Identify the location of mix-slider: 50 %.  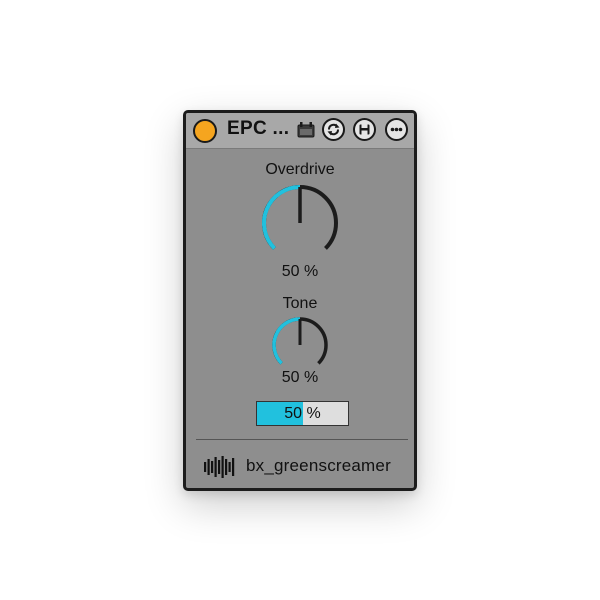
(302, 413).